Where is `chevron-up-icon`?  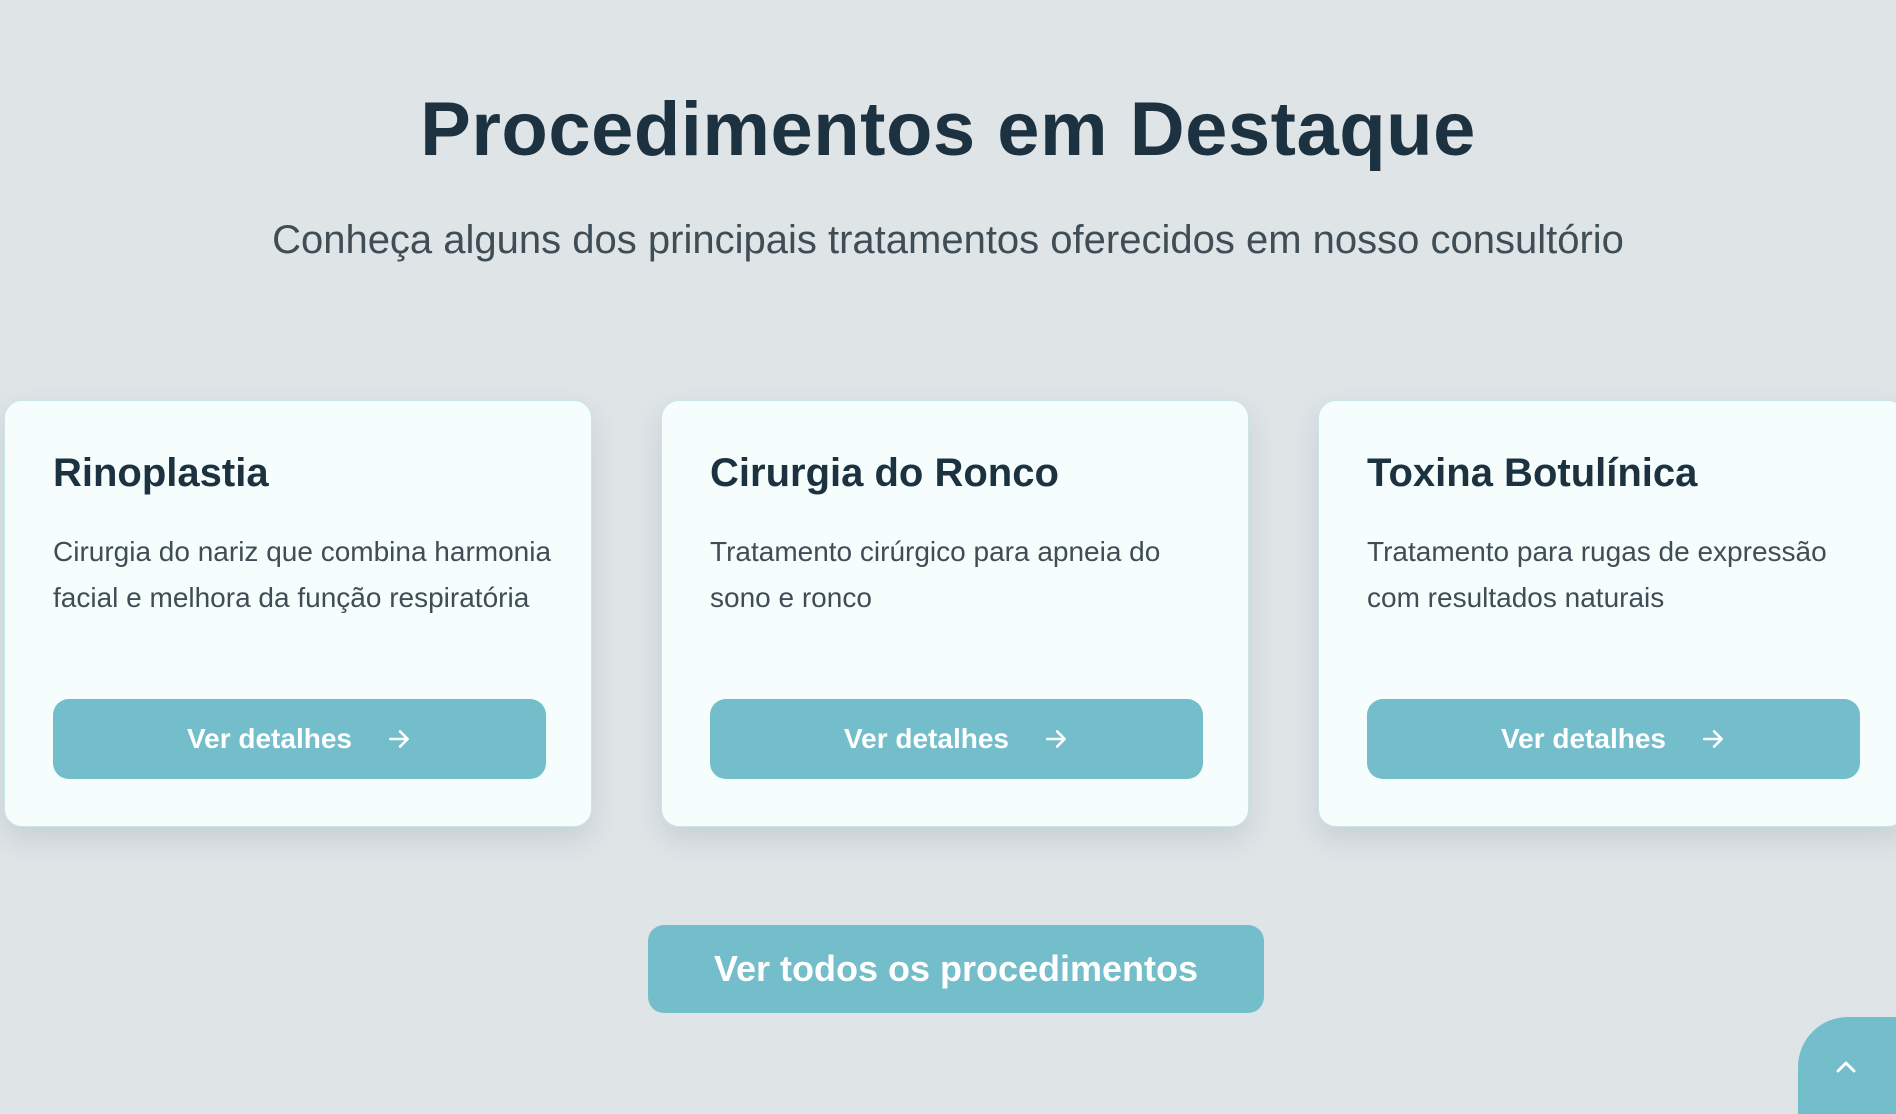 chevron-up-icon is located at coordinates (1846, 1067).